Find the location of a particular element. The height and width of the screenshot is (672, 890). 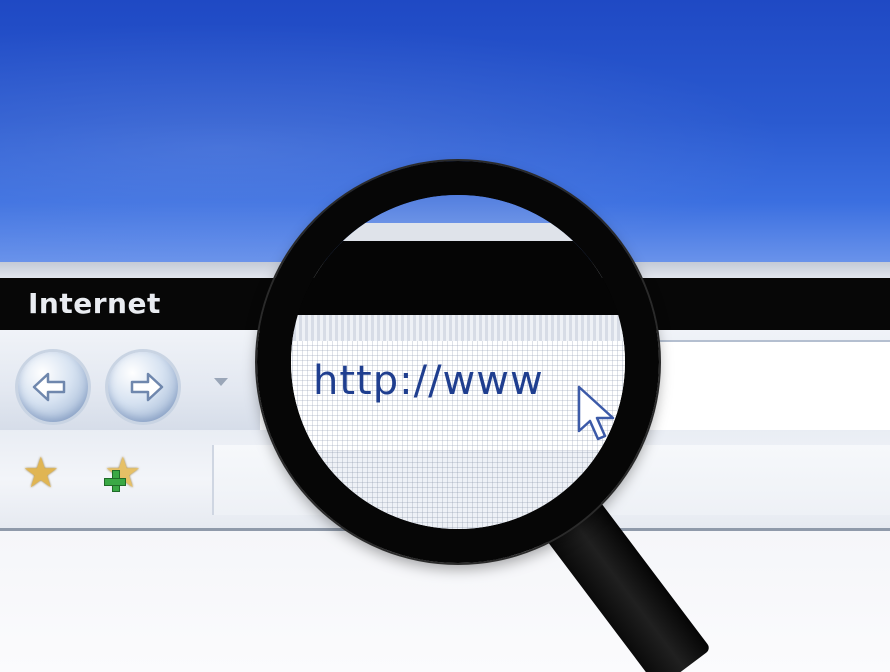

magnified-toolbar is located at coordinates (458, 328).